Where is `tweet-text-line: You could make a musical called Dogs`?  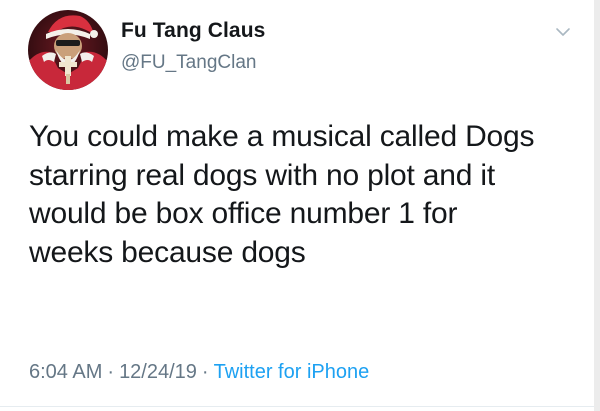
tweet-text-line: You could make a musical called Dogs is located at coordinates (282, 136).